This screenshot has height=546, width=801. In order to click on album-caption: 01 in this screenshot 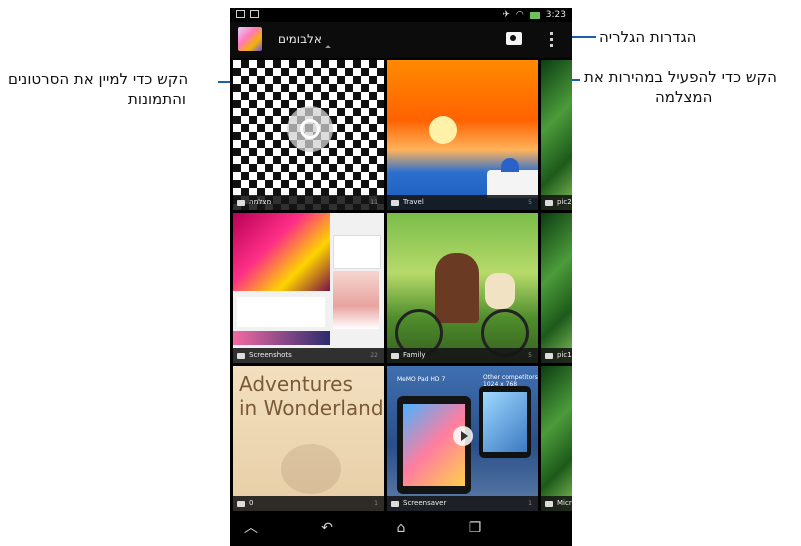, I will do `click(308, 503)`.